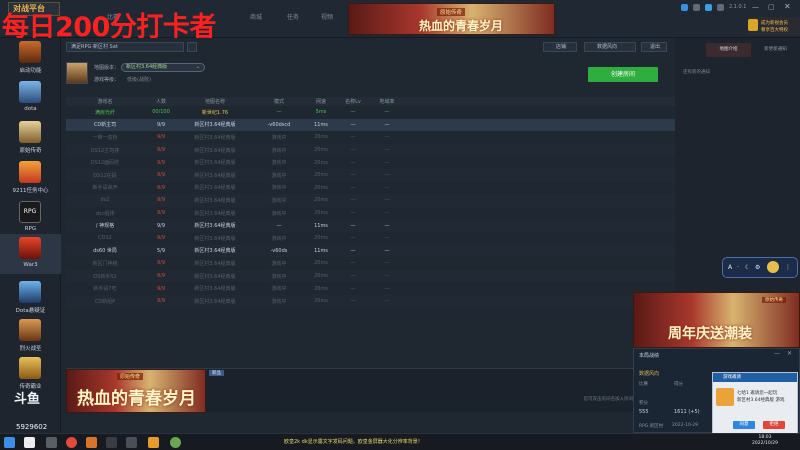 The width and height of the screenshot is (800, 450). I want to click on table-row: dsc组排 9/9 新区村3.64经典版 游戏中 20ms — —, so click(370, 213).